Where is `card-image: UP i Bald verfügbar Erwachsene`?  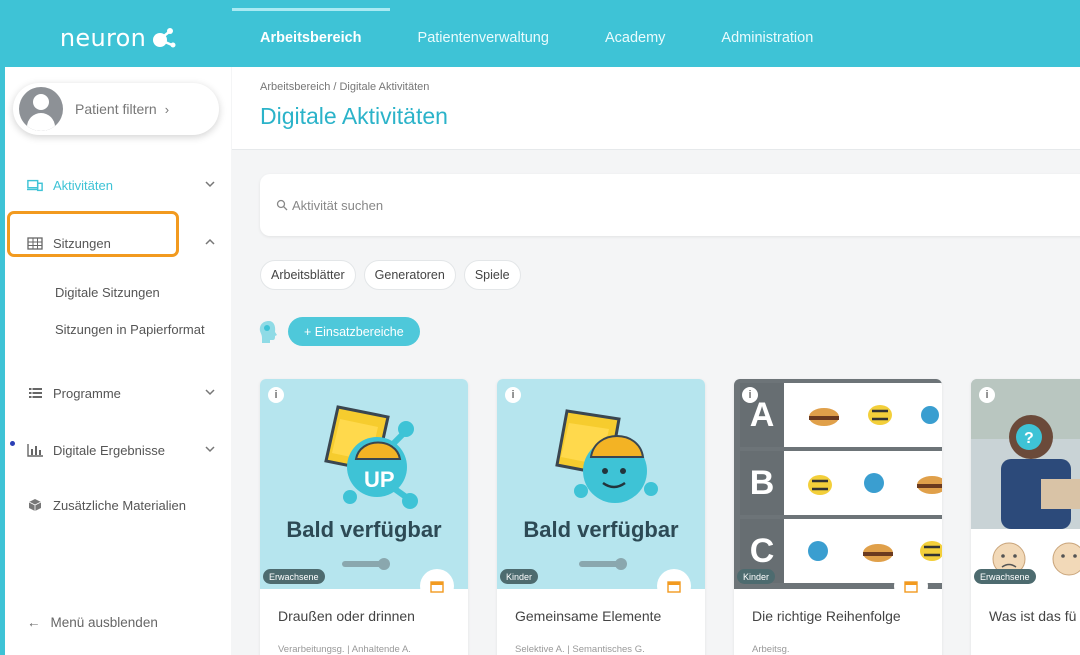
card-image: UP i Bald verfügbar Erwachsene is located at coordinates (364, 484).